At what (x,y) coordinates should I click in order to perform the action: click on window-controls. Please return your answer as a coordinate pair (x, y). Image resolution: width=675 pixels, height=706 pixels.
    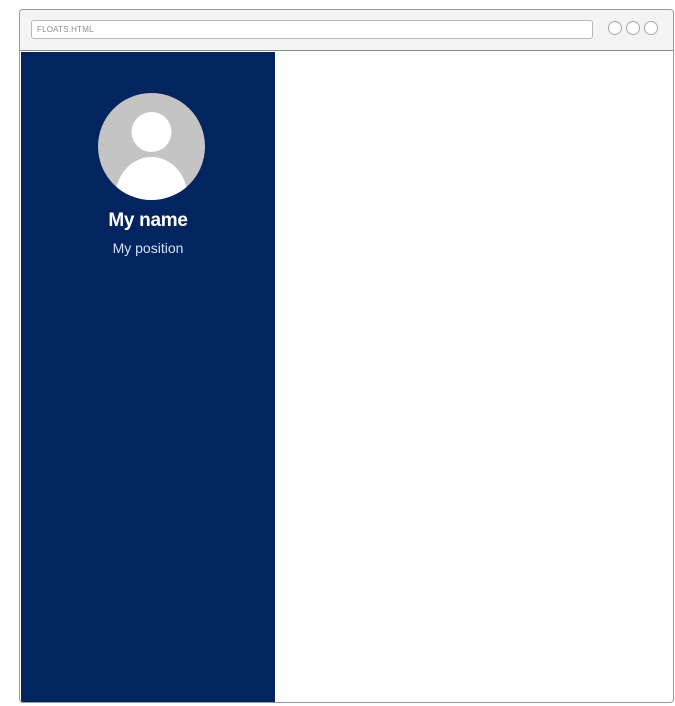
    Looking at the image, I should click on (633, 28).